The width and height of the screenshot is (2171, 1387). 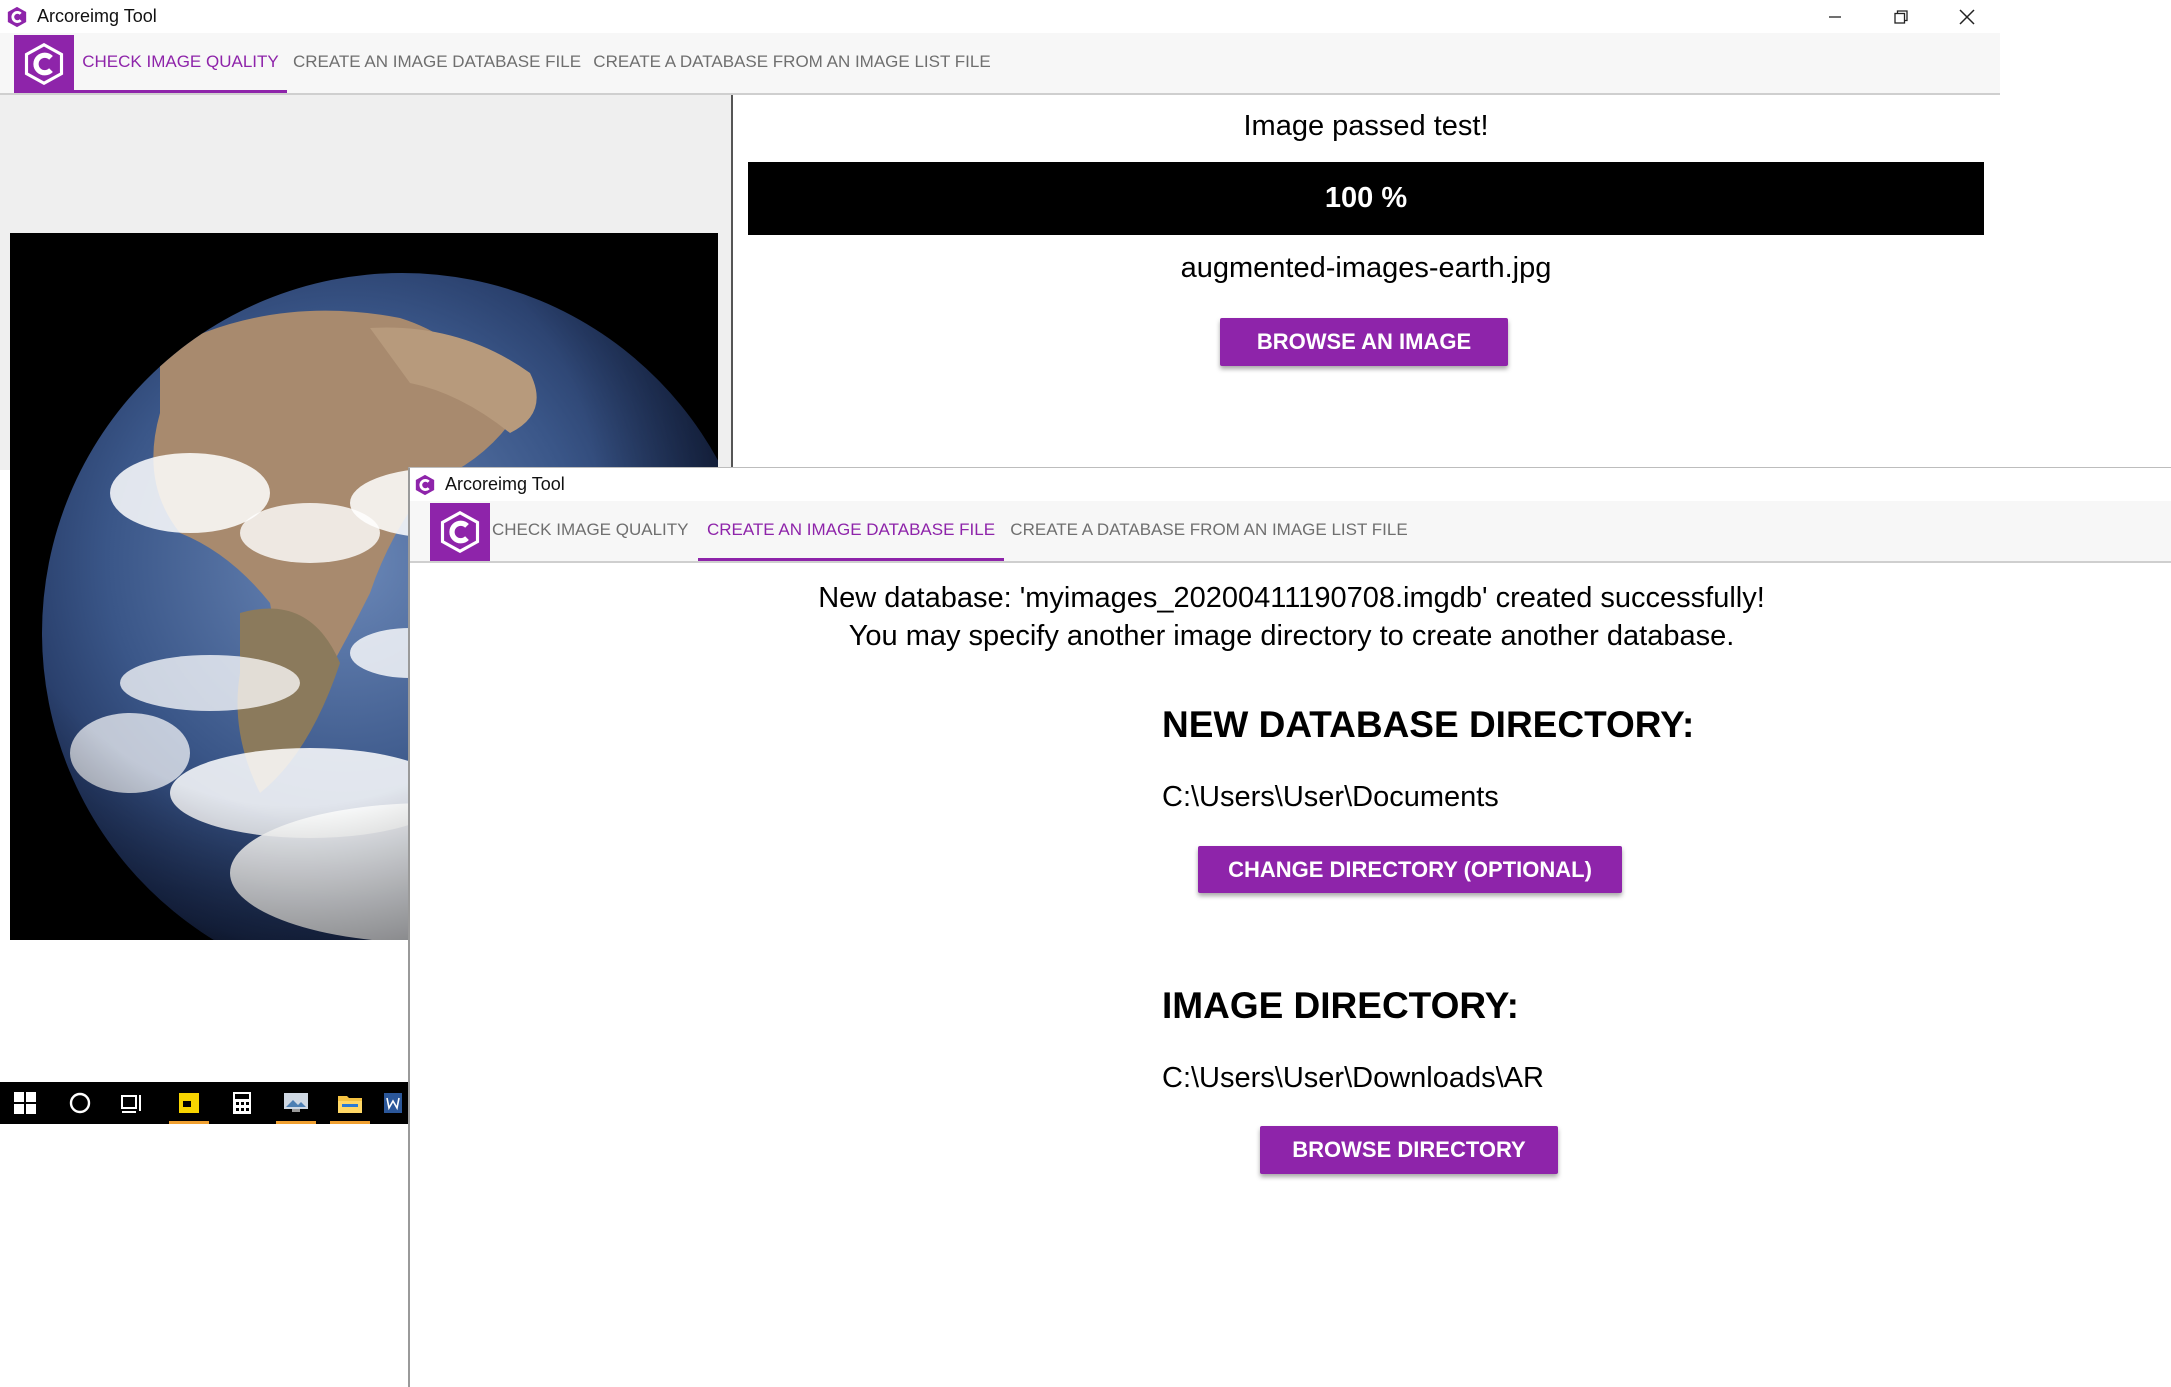 I want to click on minimize-button, so click(x=1835, y=16).